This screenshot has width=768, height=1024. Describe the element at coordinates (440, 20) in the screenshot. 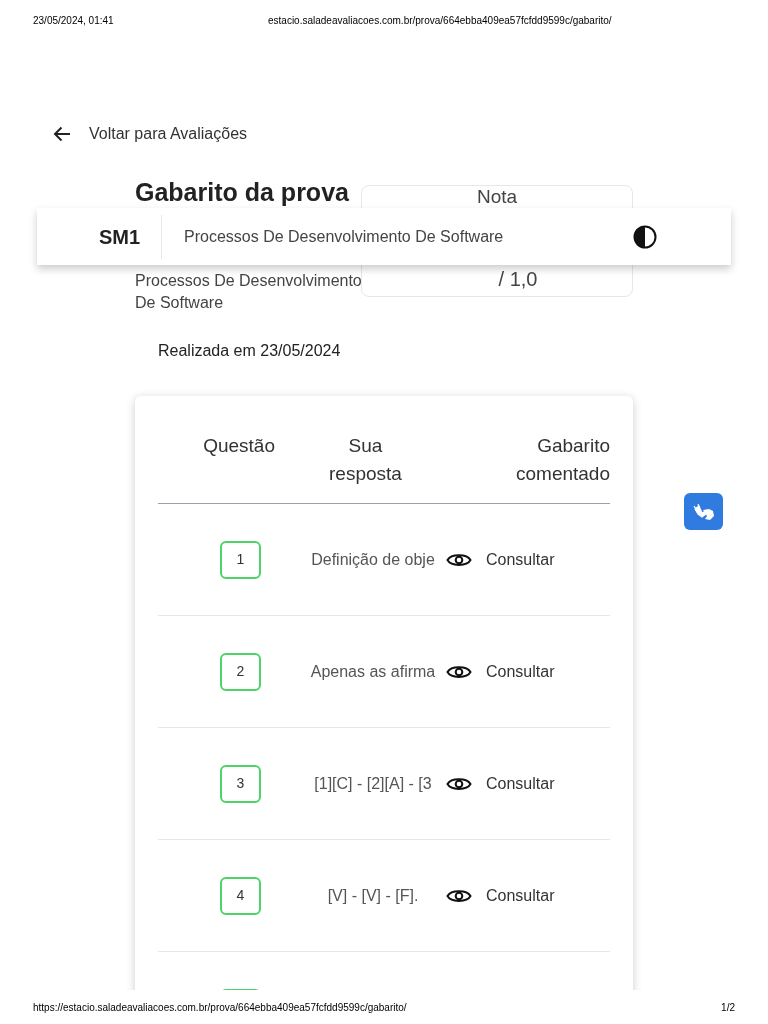

I see `print-url: estacio.saladeavaliacoes.com.br/prova/664ebba409ea57fcfdd9599c/gabarito/` at that location.